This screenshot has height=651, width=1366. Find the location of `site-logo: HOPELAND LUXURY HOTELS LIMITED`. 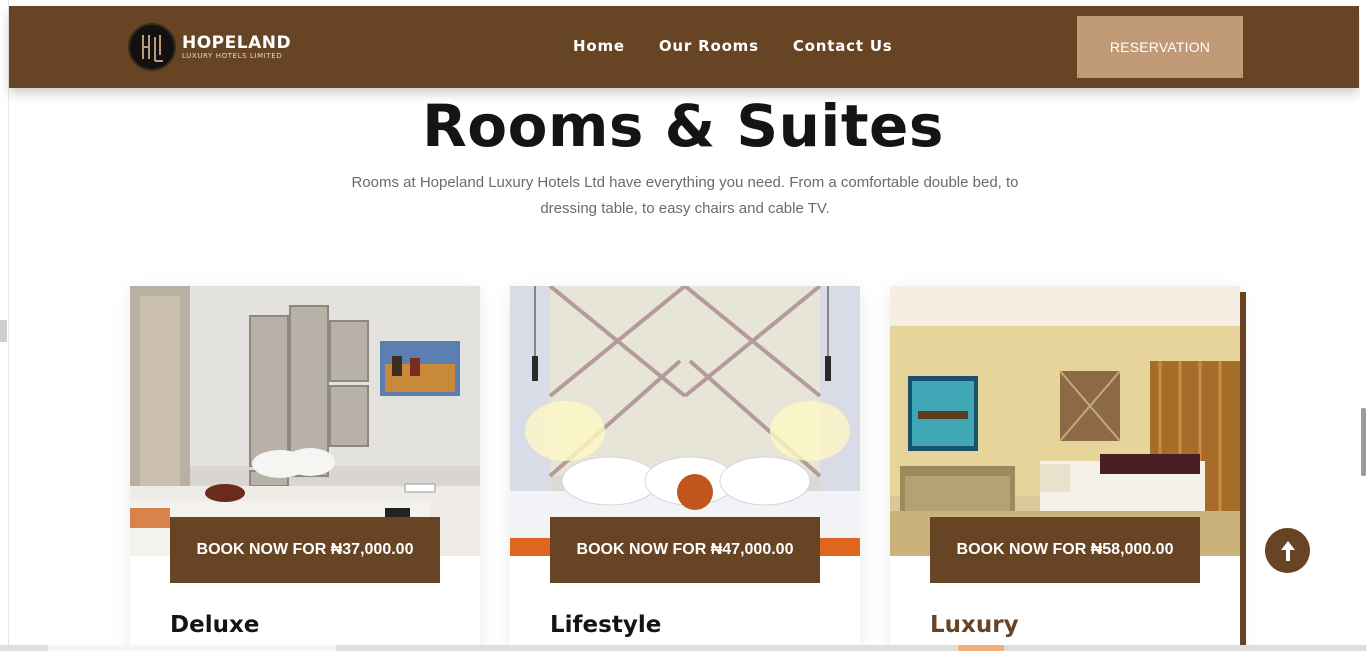

site-logo: HOPELAND LUXURY HOTELS LIMITED is located at coordinates (209, 47).